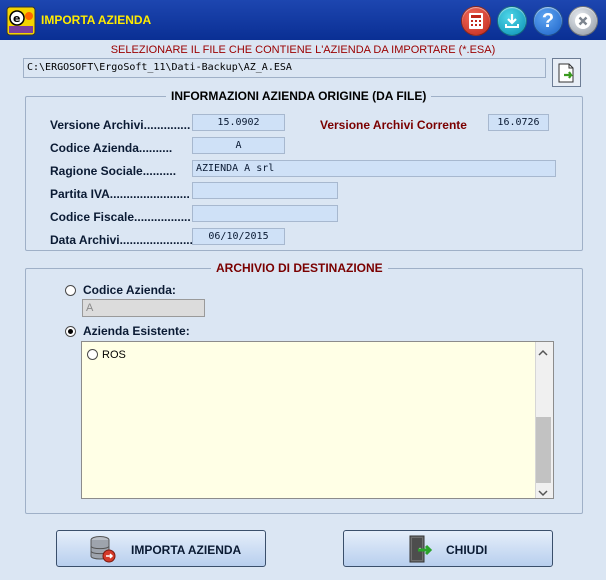  Describe the element at coordinates (238, 122) in the screenshot. I see `versione-archivi-field: 15.0902` at that location.